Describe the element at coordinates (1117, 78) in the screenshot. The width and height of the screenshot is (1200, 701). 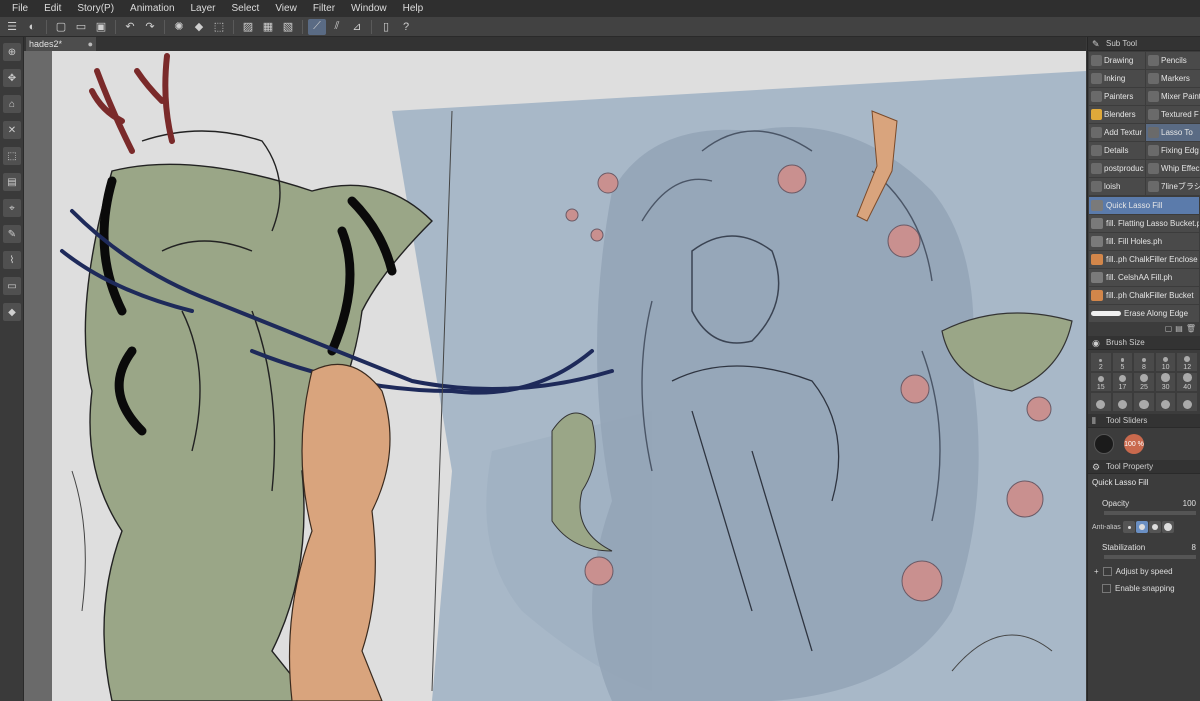
I see `subtool-group-2: Inking` at that location.